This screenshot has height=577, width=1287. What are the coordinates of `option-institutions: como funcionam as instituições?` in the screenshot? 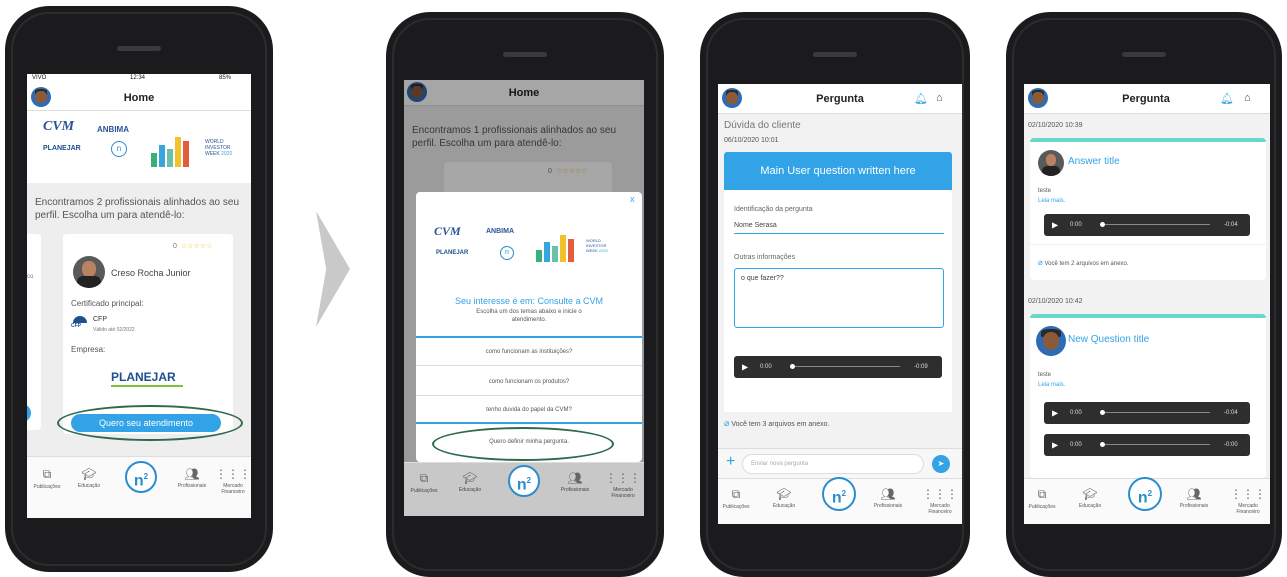 It's located at (529, 352).